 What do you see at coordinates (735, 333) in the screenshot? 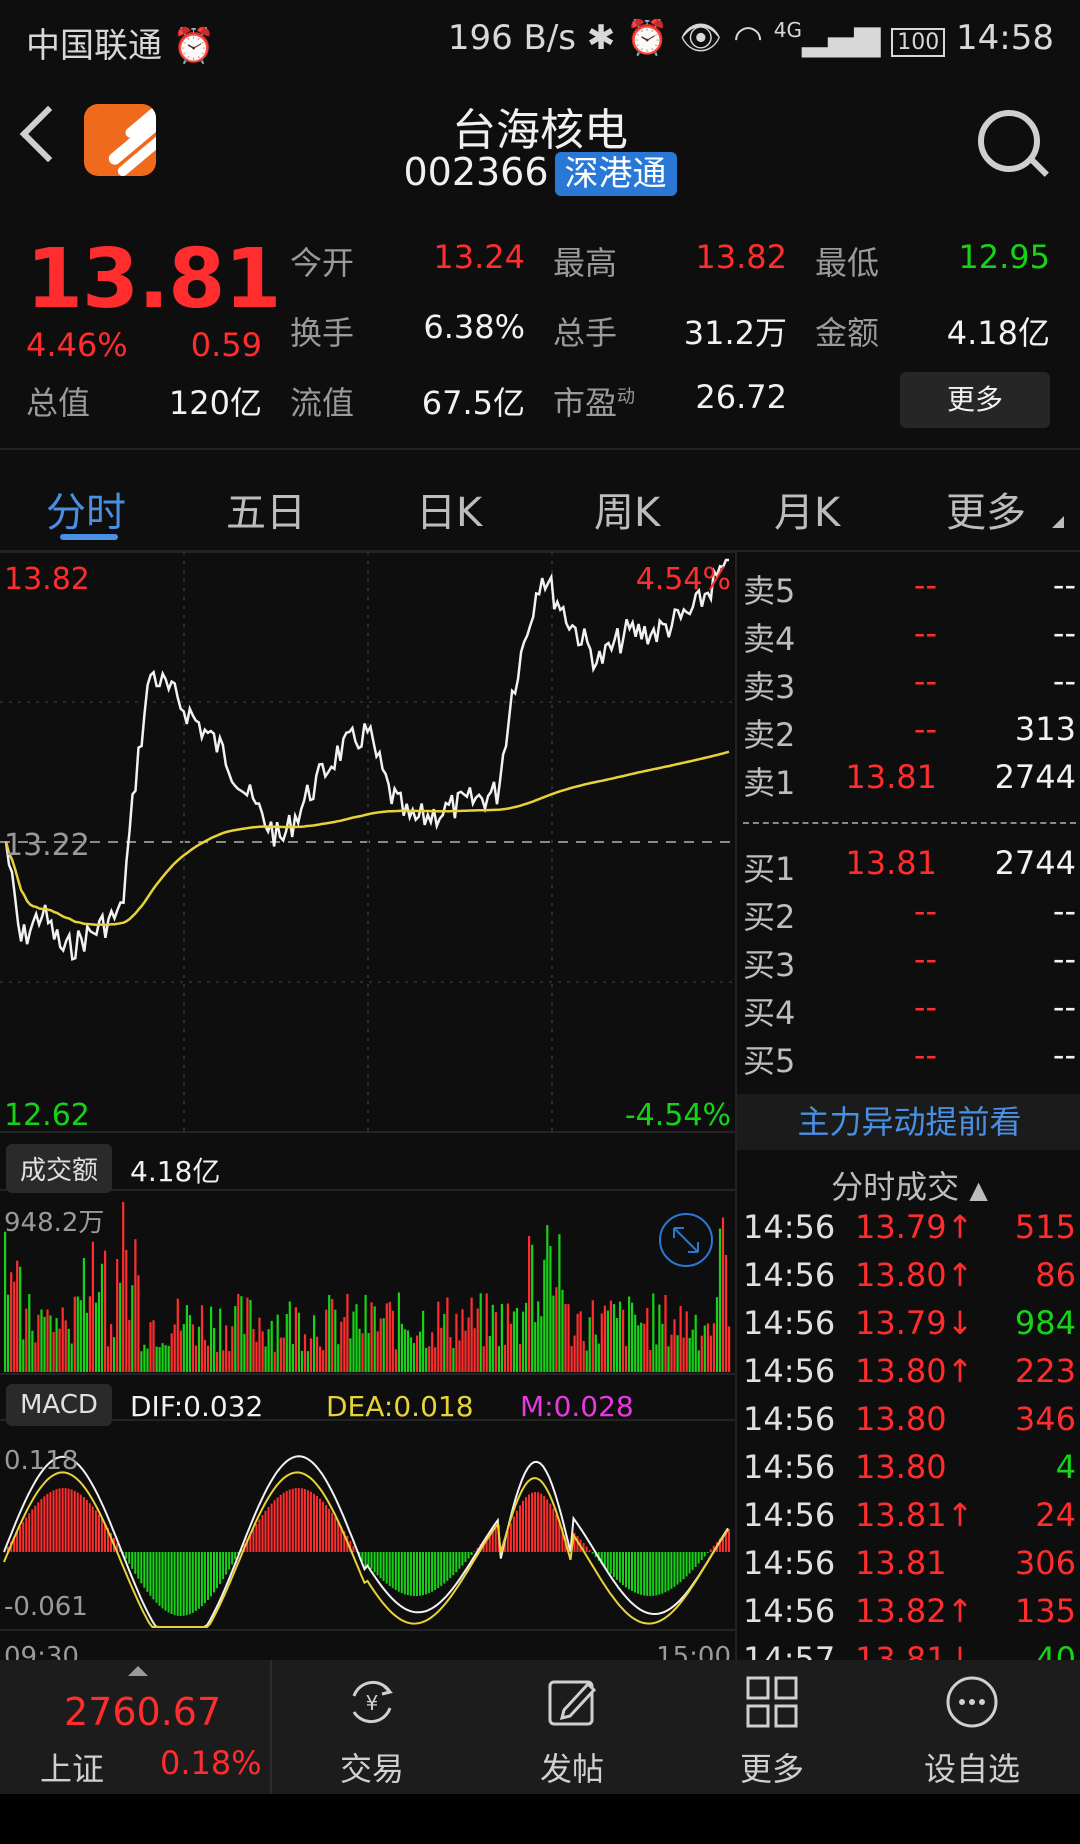
I see `volume-value: 31.2万` at bounding box center [735, 333].